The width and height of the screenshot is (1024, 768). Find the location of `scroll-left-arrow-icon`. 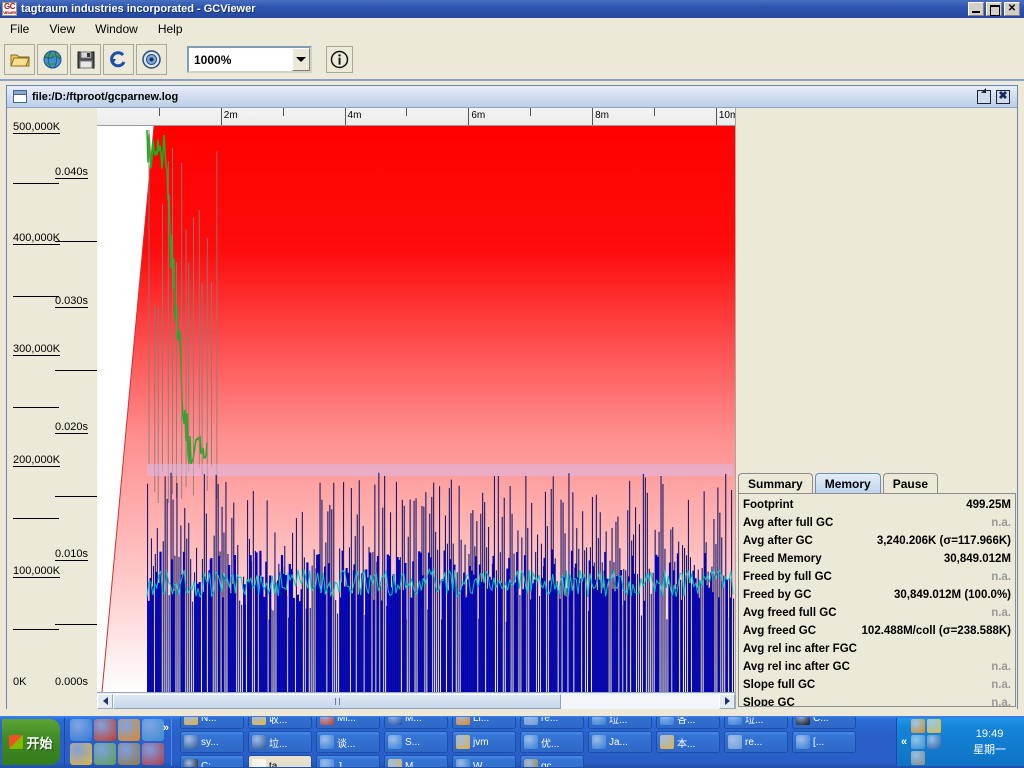

scroll-left-arrow-icon is located at coordinates (105, 701).